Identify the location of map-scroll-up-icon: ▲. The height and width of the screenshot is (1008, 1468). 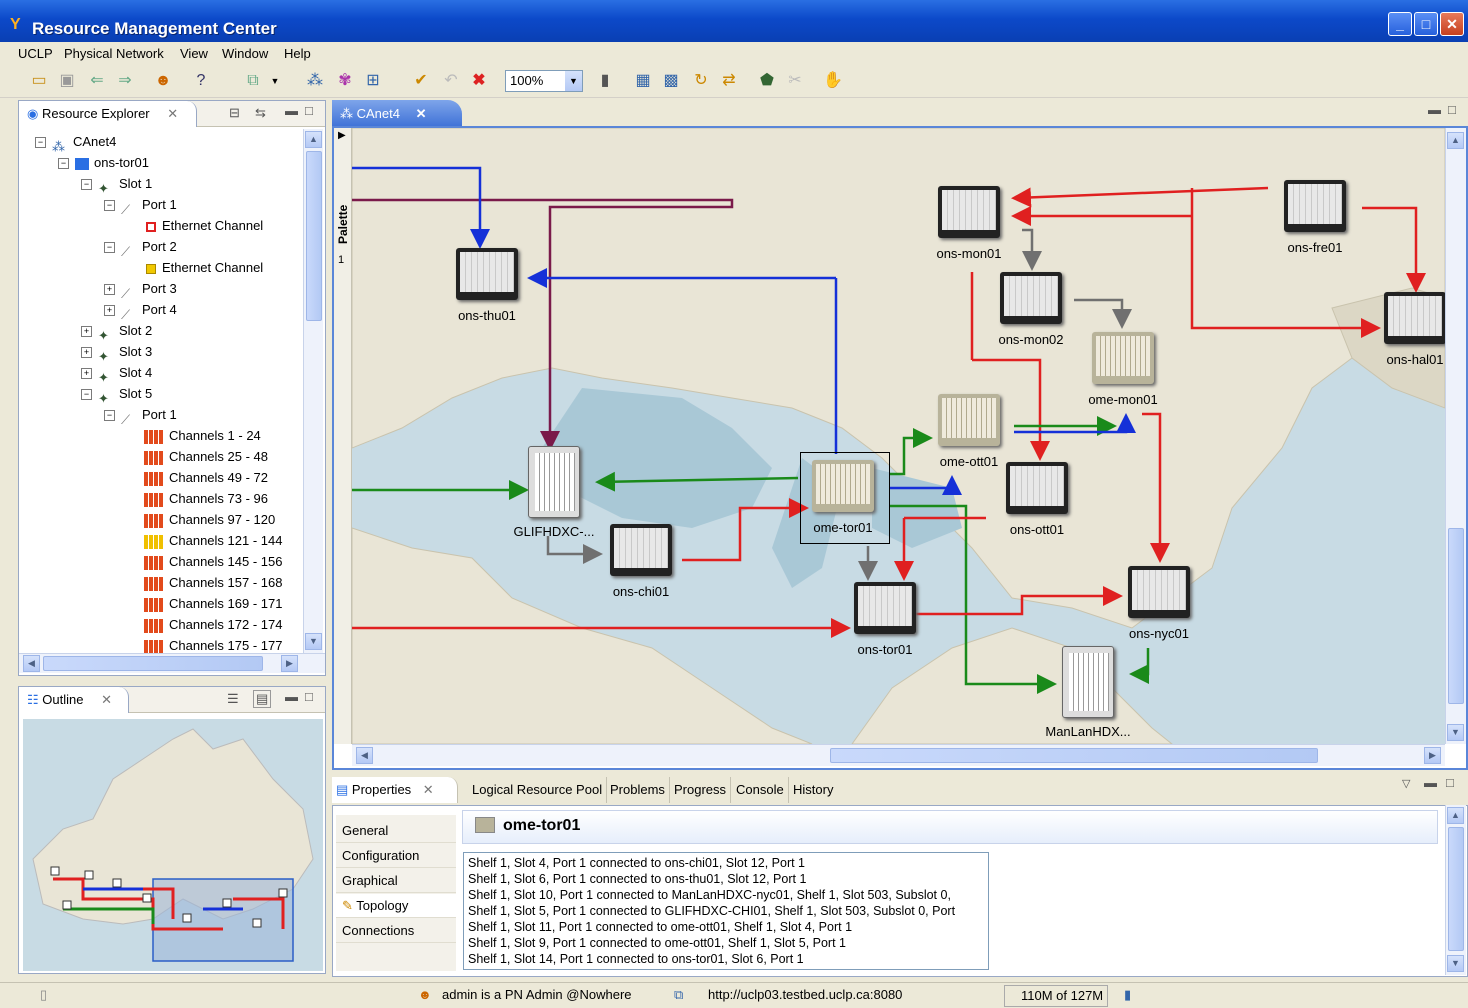
(1455, 140).